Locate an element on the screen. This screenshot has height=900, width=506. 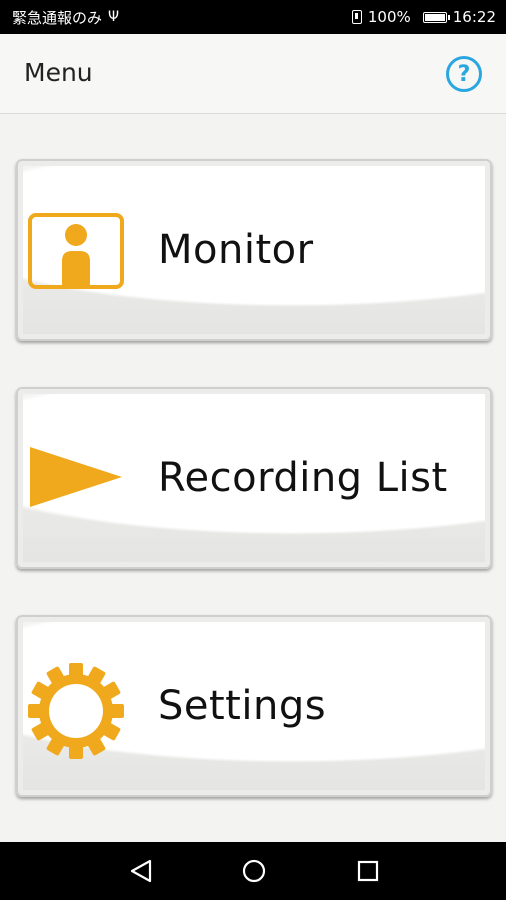
monitor-label: Monitor is located at coordinates (236, 250).